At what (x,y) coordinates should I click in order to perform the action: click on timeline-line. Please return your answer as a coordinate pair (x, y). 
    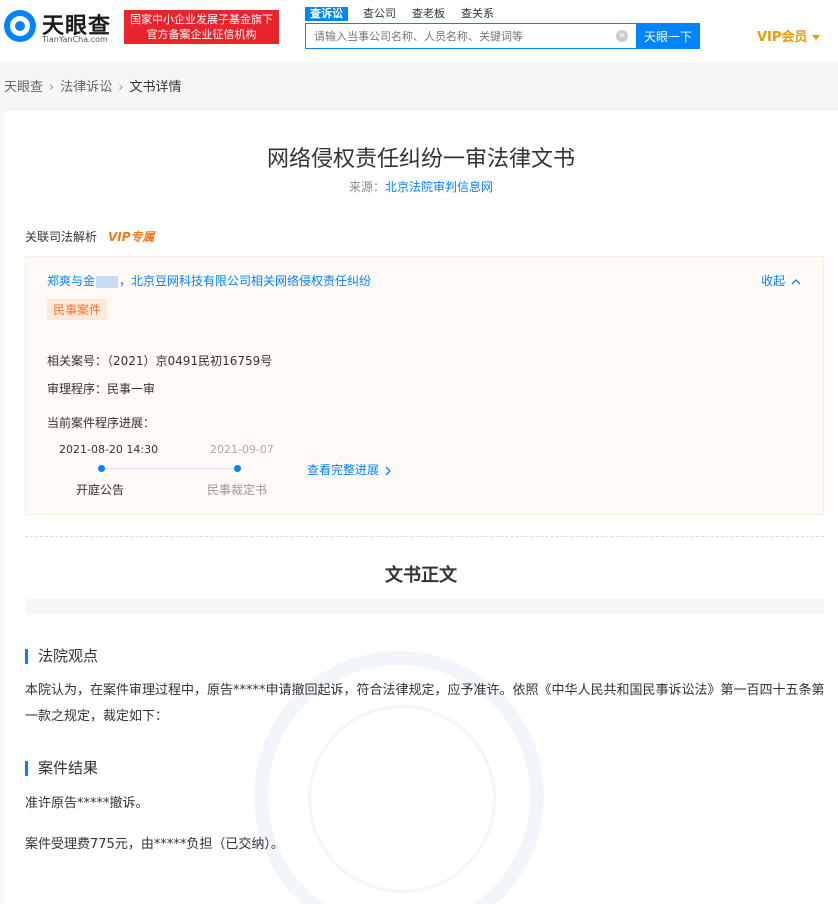
    Looking at the image, I should click on (170, 468).